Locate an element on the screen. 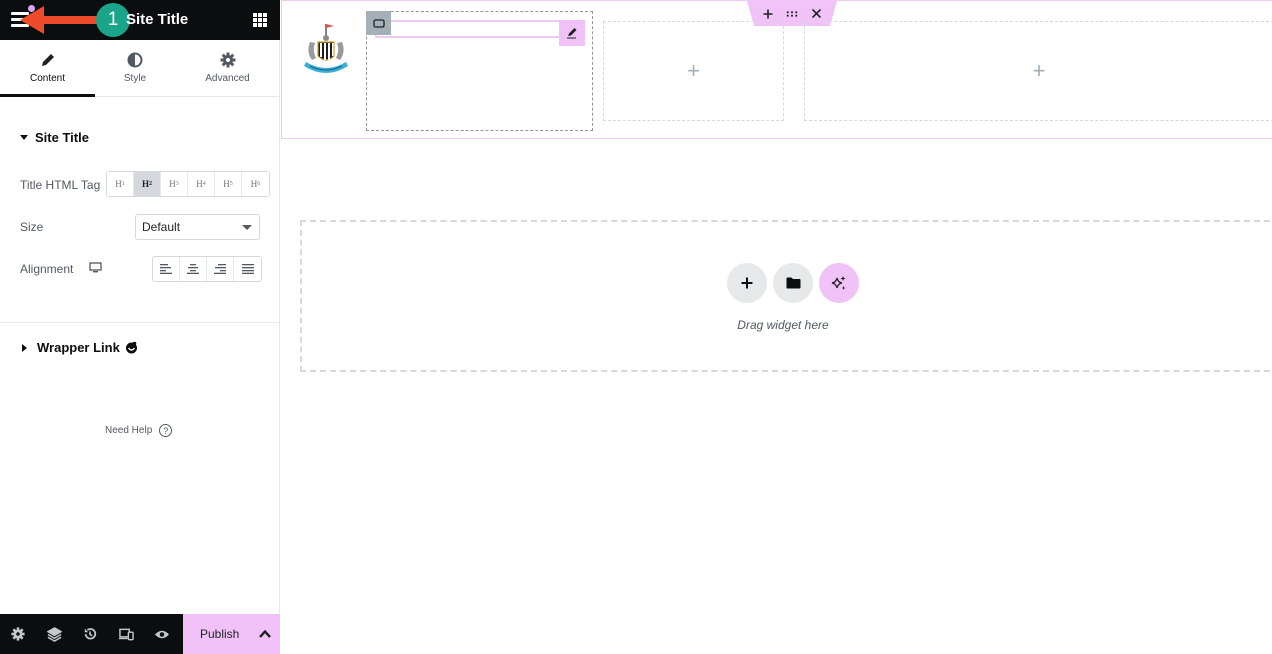 The height and width of the screenshot is (654, 1272). chevron-down-icon is located at coordinates (247, 227).